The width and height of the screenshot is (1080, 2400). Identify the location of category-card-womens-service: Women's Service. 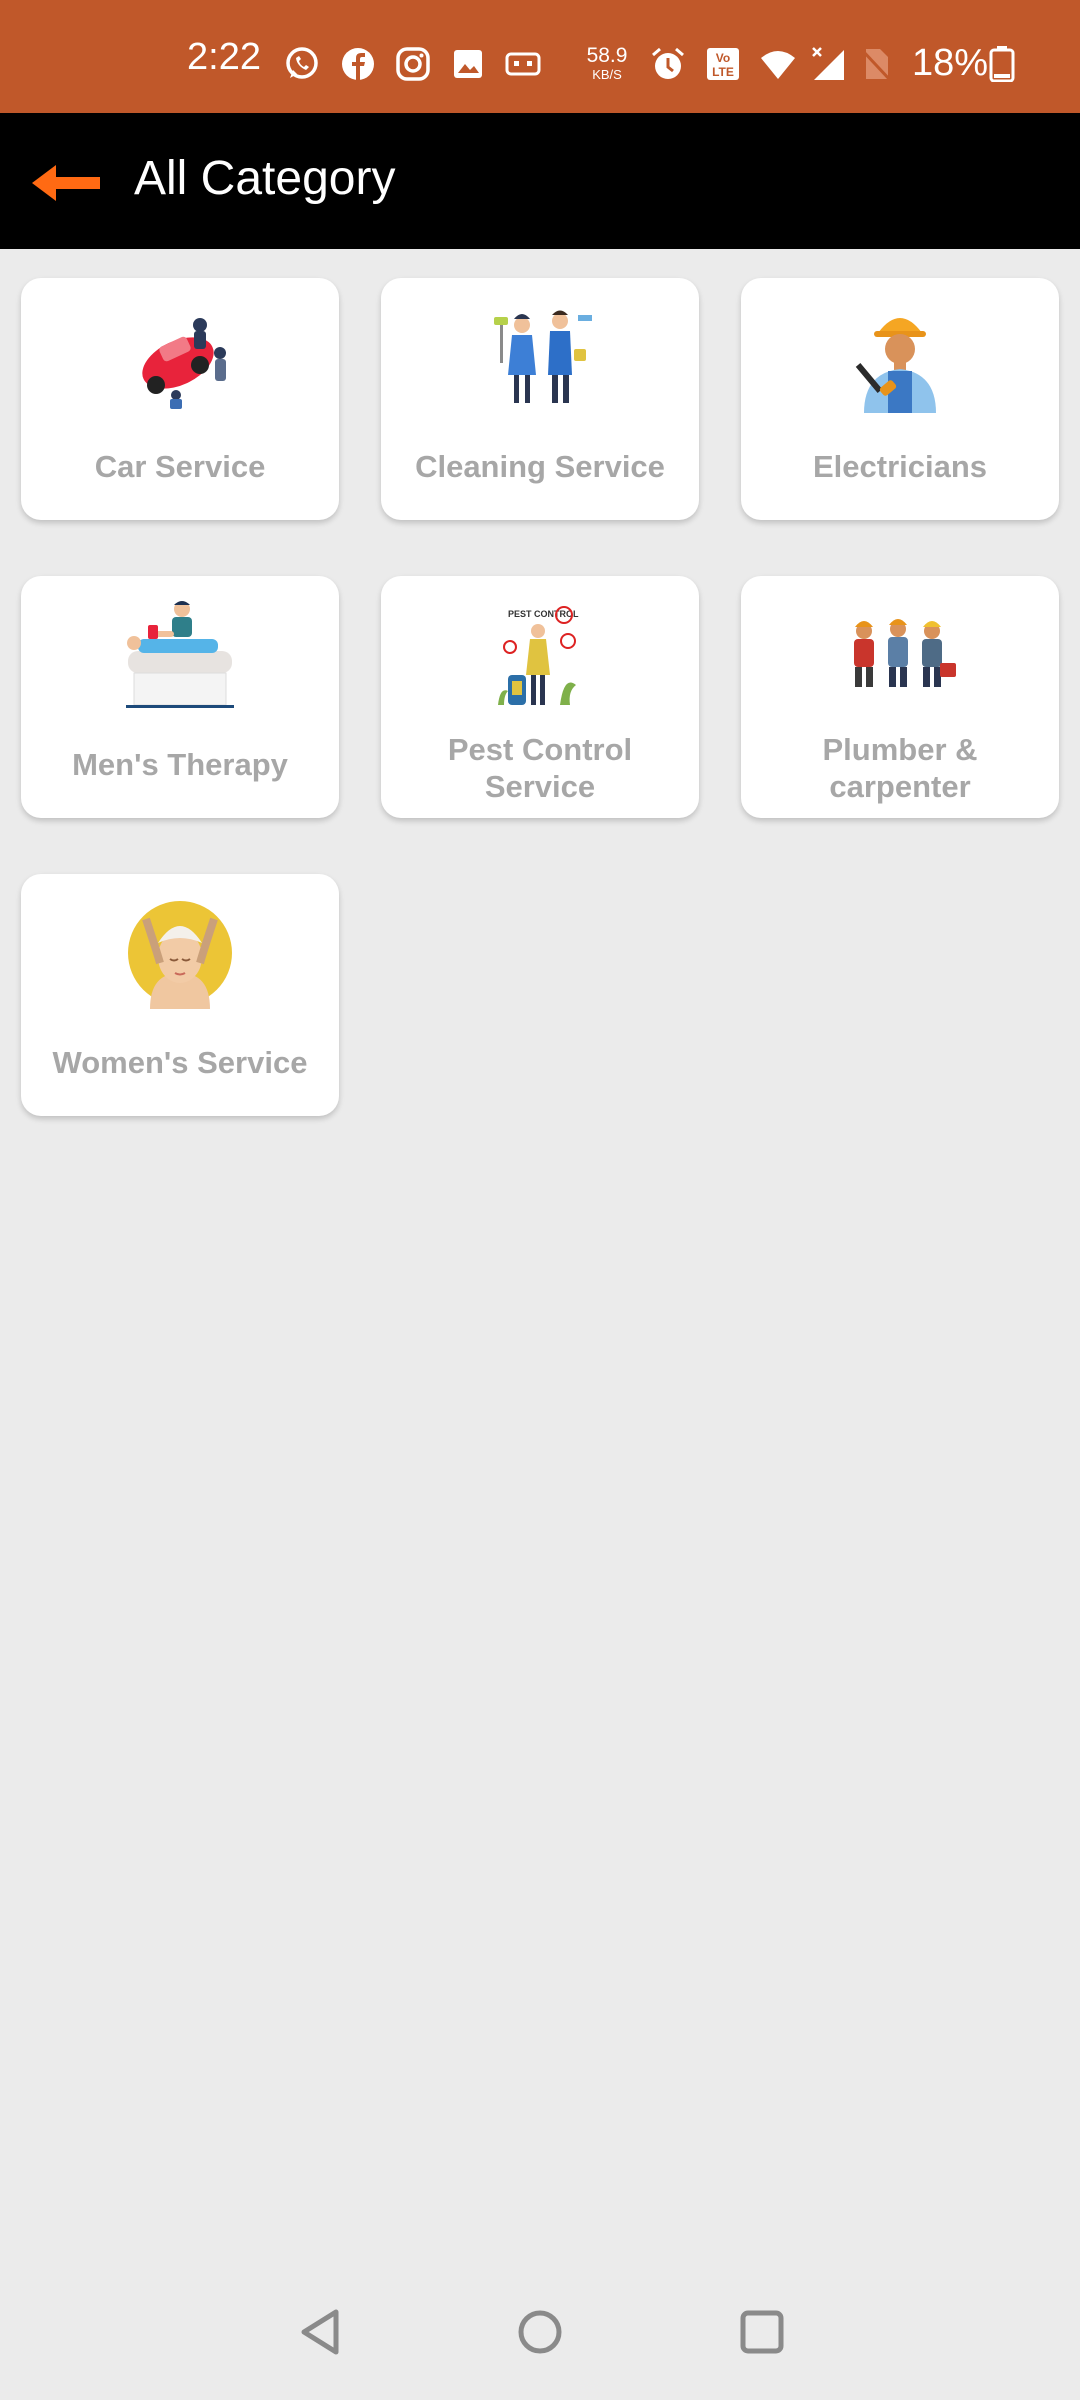
(180, 995).